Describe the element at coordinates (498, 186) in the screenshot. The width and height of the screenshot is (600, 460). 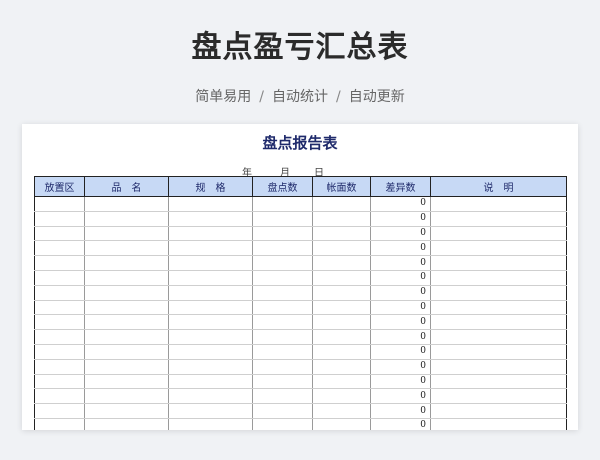
I see `column-header: 说 明` at that location.